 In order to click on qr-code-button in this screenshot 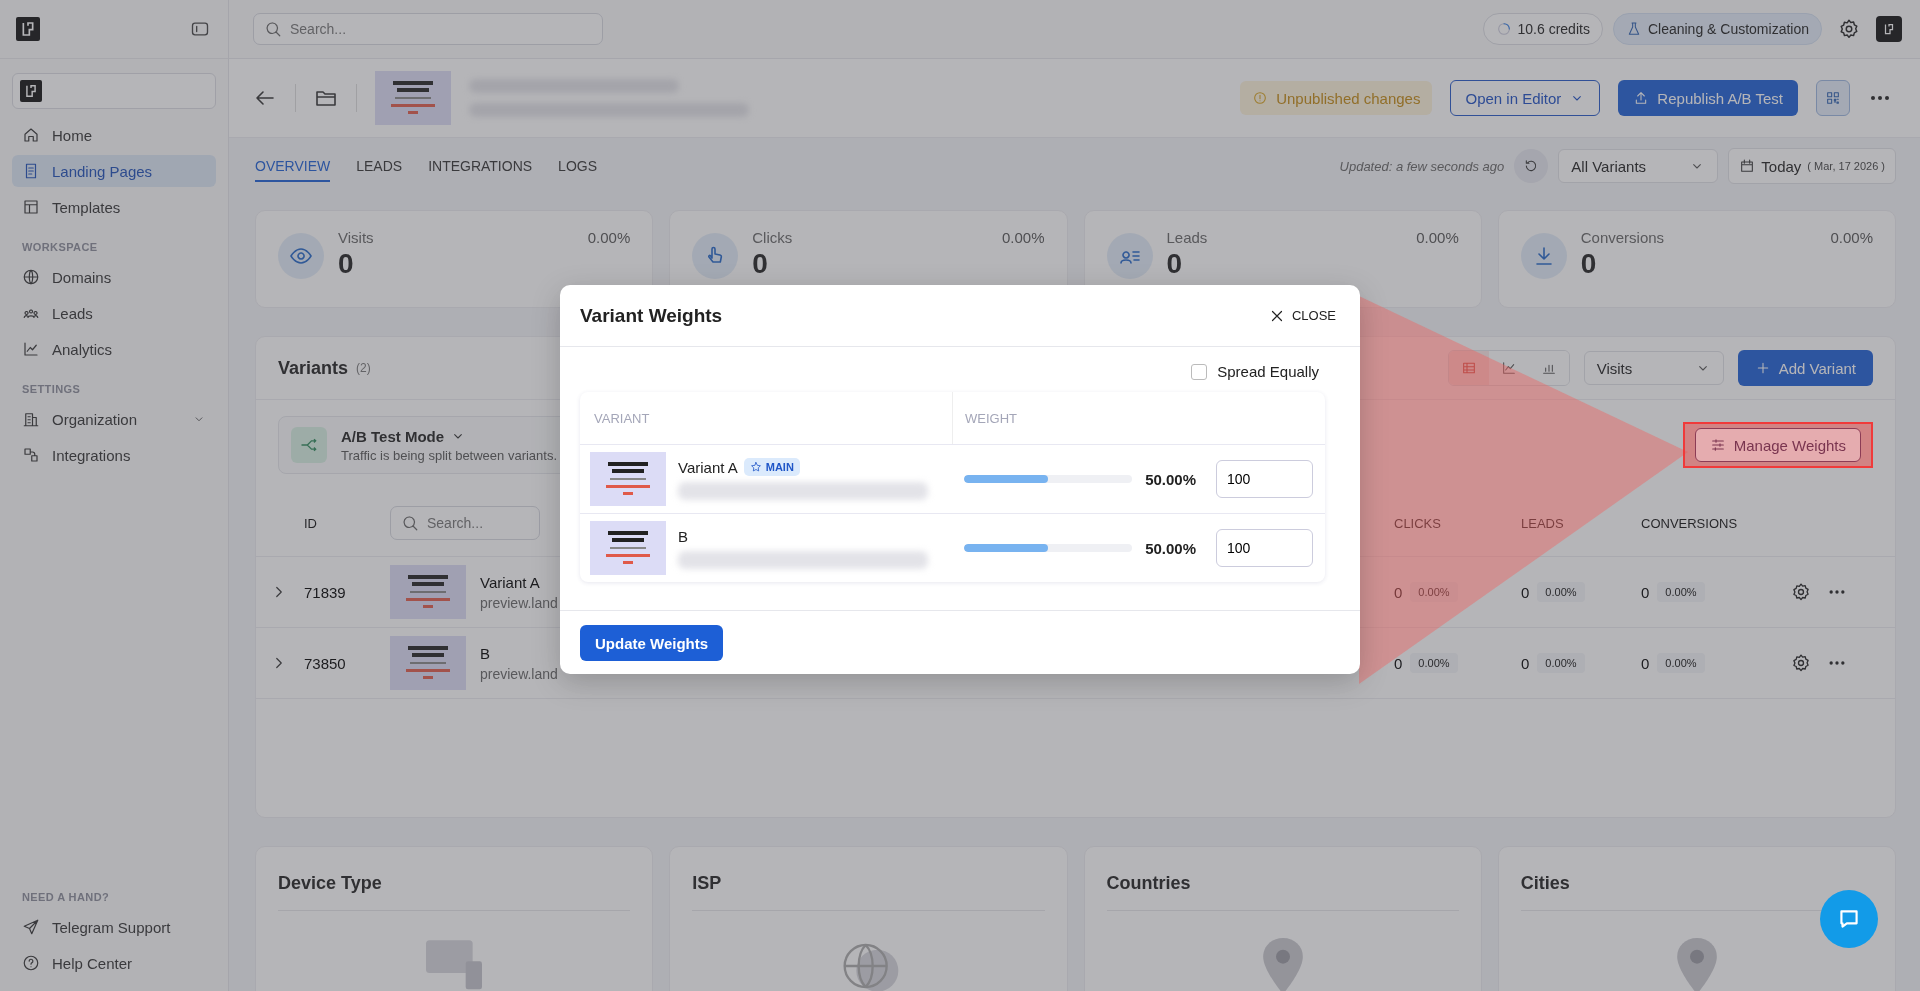, I will do `click(1833, 98)`.